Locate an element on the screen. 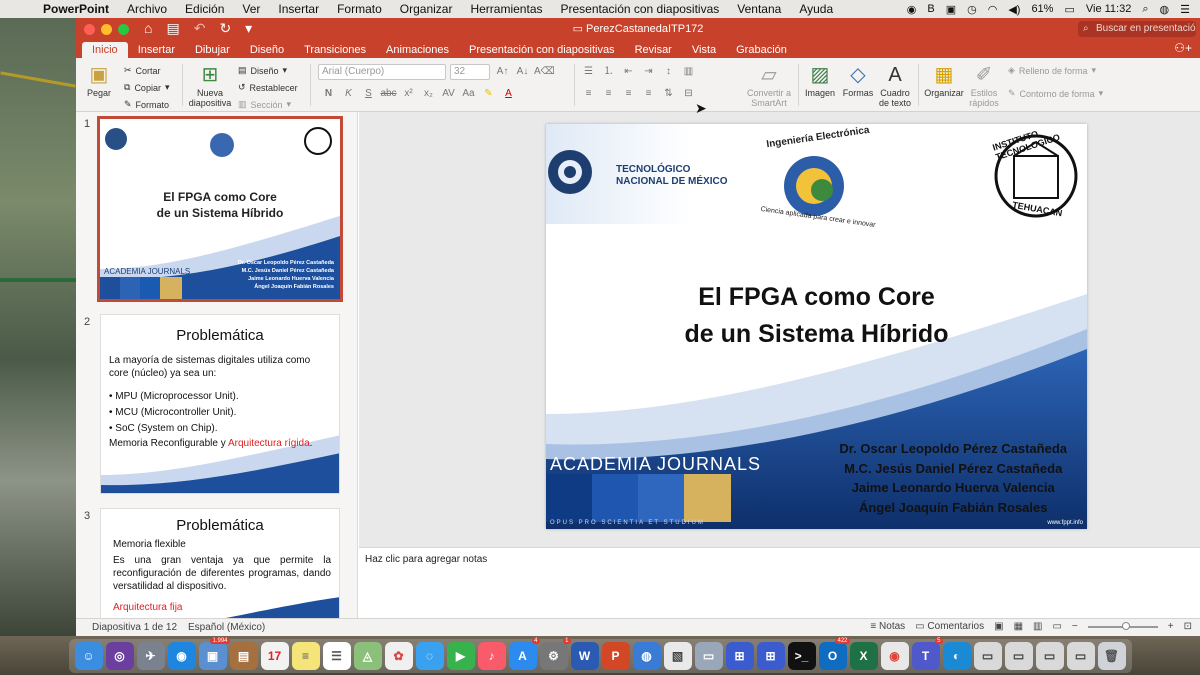  fit-to-window-icon: ⊡ is located at coordinates (1188, 626).